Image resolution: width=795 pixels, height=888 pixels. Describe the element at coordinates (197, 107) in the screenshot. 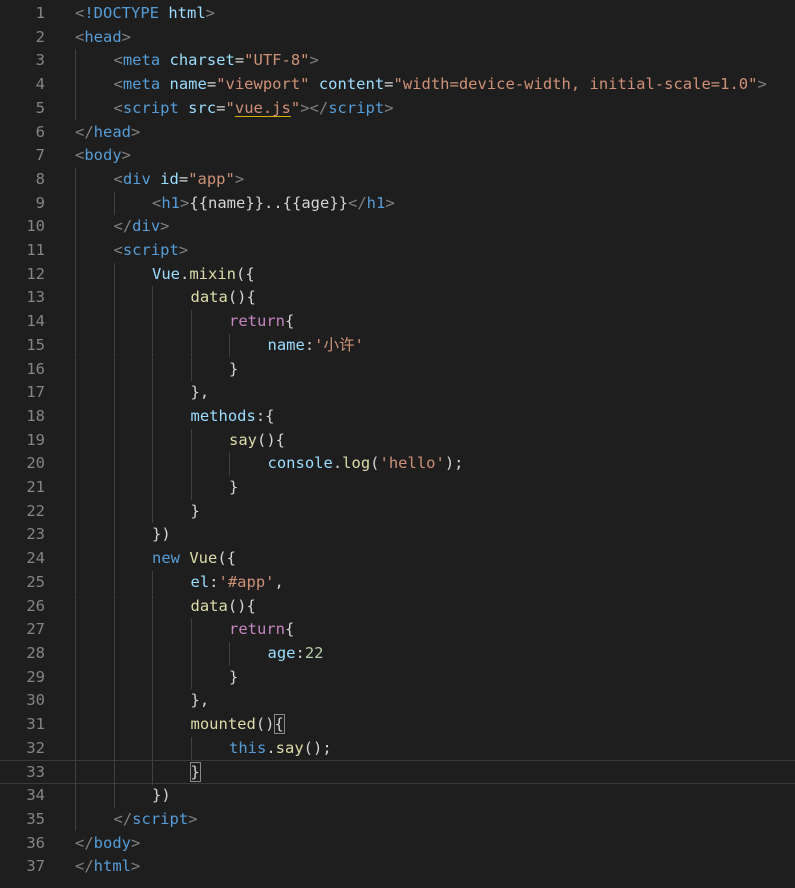

I see `code-token: src` at that location.